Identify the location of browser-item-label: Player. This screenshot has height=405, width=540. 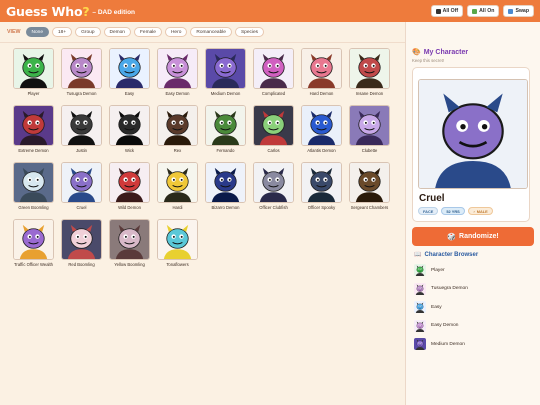
(438, 270).